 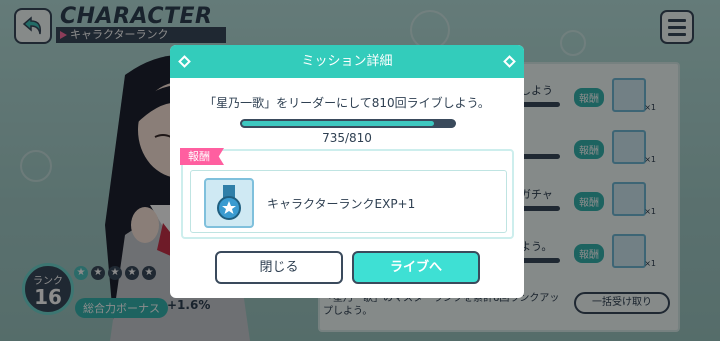 I want to click on reward-tag: 報酬, so click(x=202, y=156).